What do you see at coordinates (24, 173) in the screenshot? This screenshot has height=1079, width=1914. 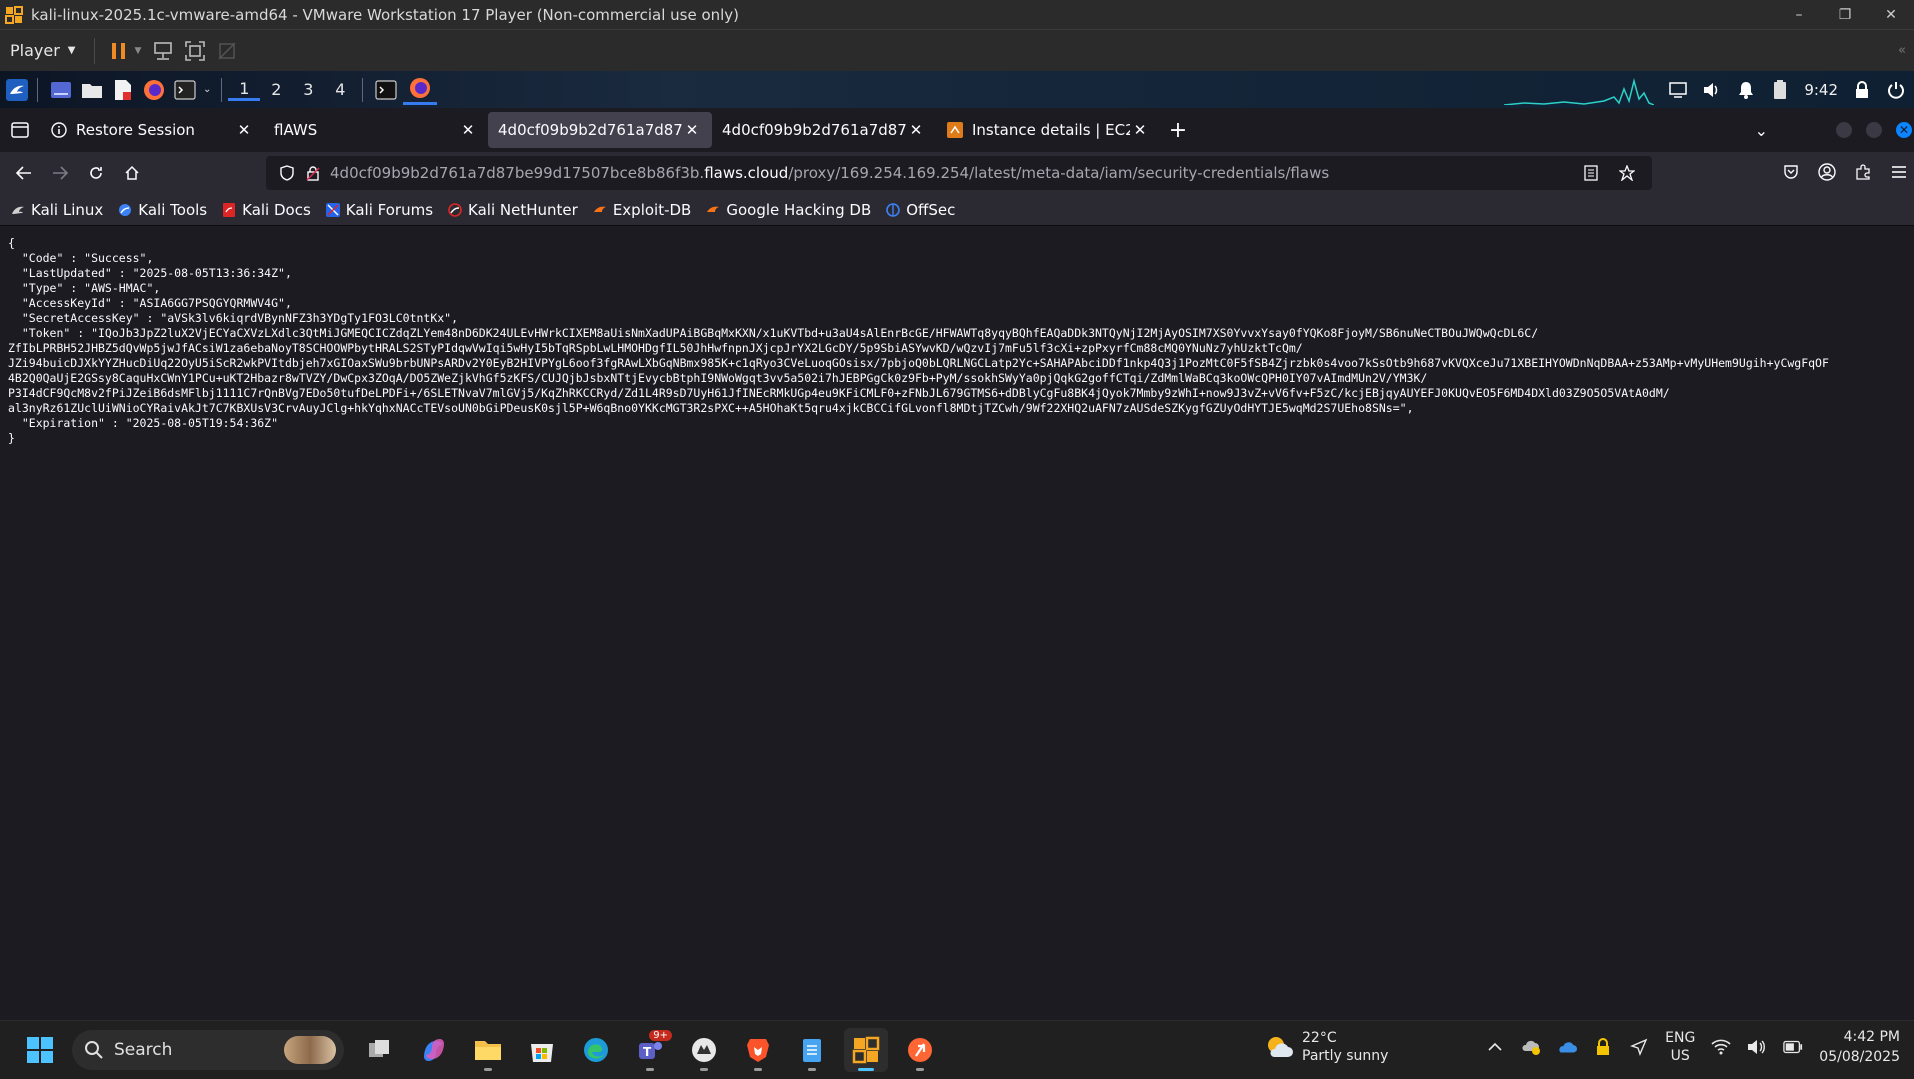 I see `back-button` at bounding box center [24, 173].